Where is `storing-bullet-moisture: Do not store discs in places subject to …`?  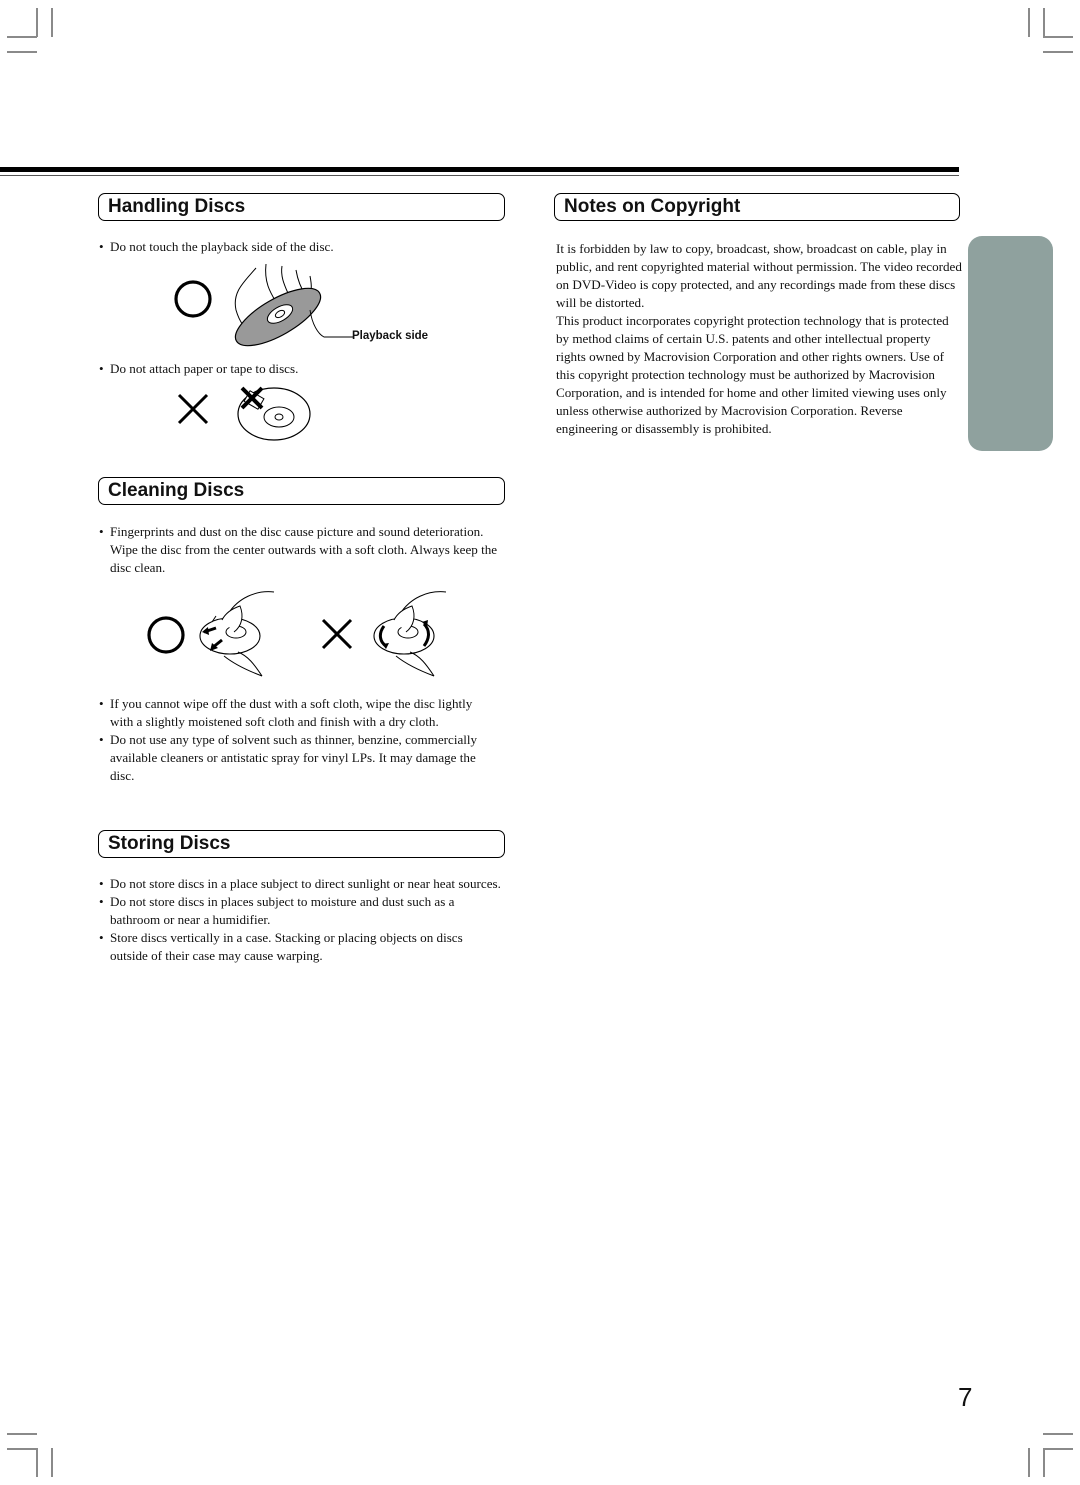
storing-bullet-moisture: Do not store discs in places subject to … is located at coordinates (300, 911).